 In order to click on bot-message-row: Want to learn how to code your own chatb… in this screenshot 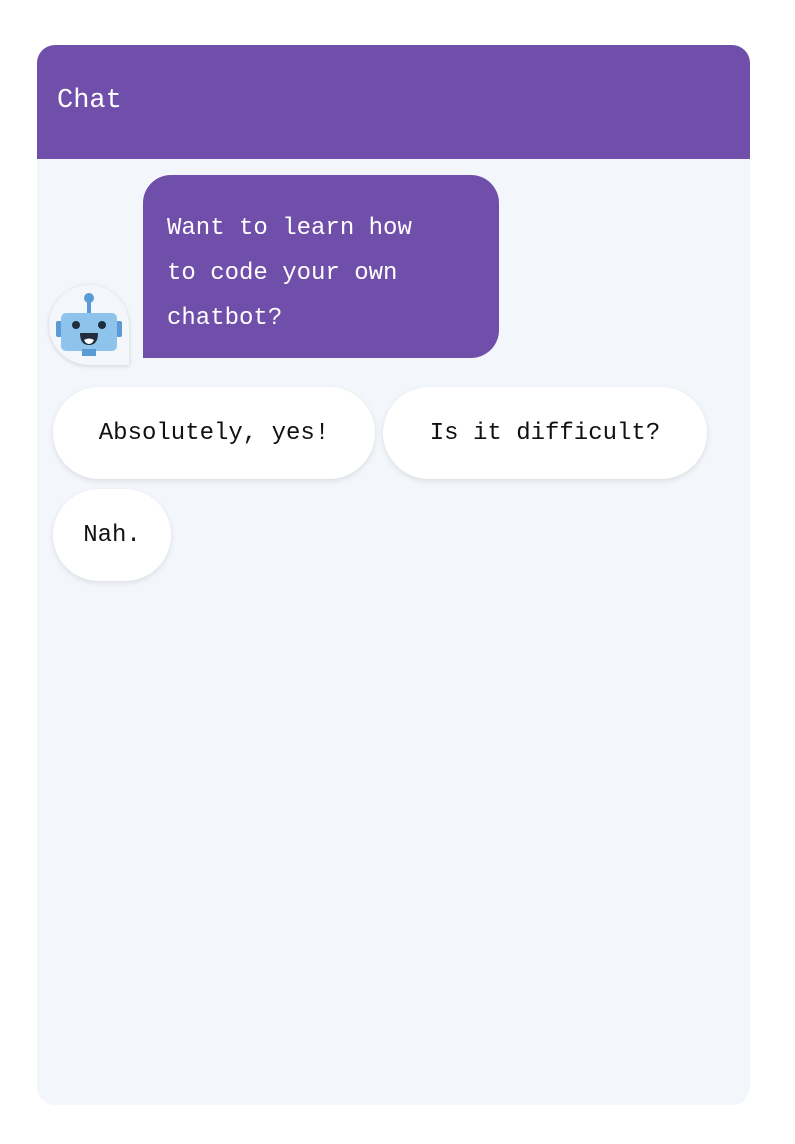, I will do `click(393, 270)`.